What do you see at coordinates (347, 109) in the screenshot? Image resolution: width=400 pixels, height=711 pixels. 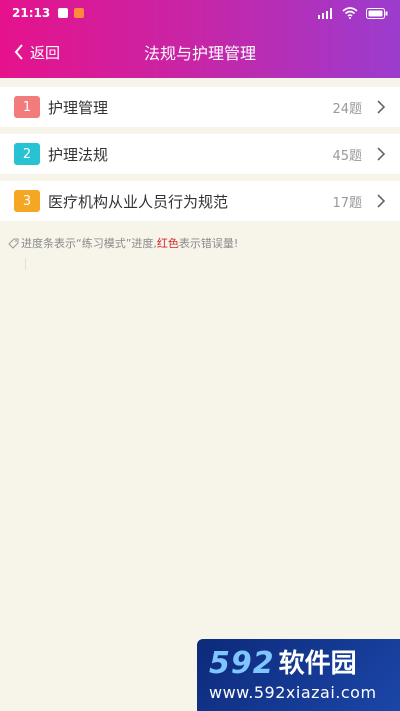 I see `item-count: 24题` at bounding box center [347, 109].